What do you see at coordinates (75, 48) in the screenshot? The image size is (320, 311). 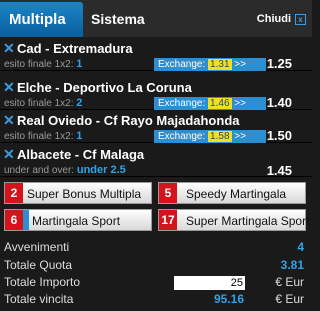 I see `match-name: Cad - Extremadura` at bounding box center [75, 48].